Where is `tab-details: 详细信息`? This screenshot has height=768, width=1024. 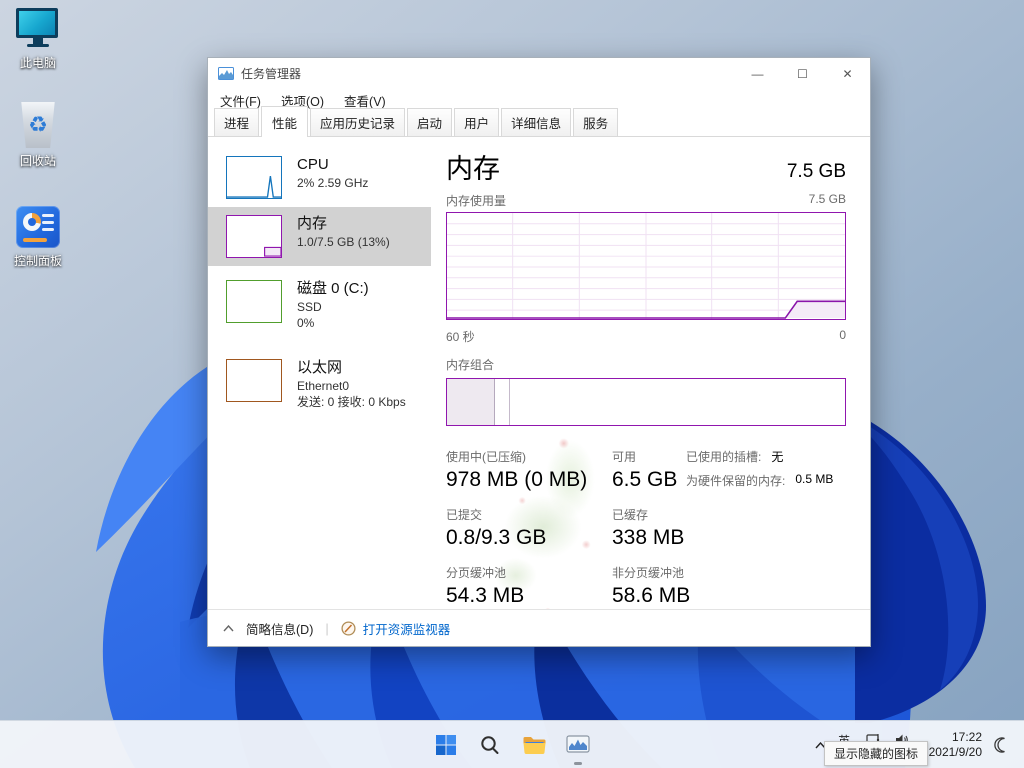 tab-details: 详细信息 is located at coordinates (536, 122).